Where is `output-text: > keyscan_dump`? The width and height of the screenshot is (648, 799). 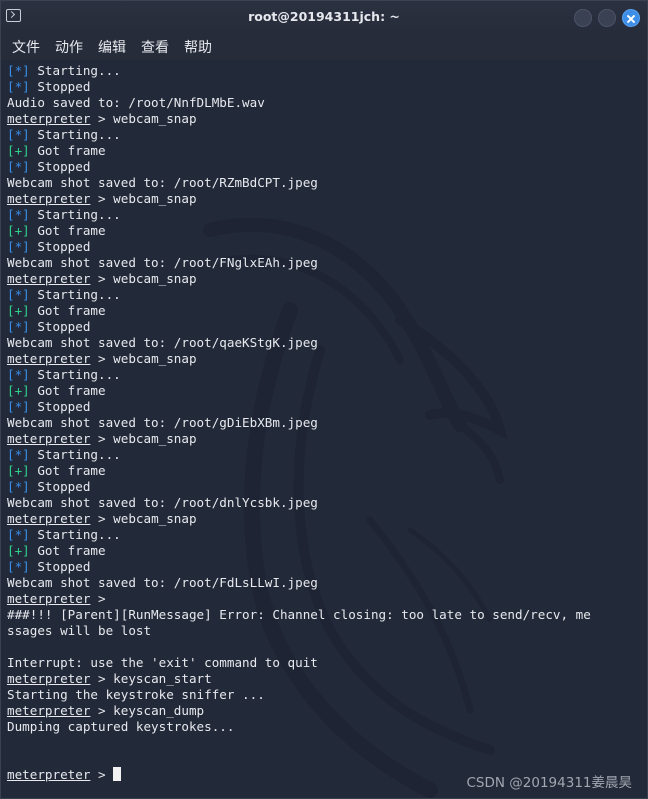 output-text: > keyscan_dump is located at coordinates (147, 710).